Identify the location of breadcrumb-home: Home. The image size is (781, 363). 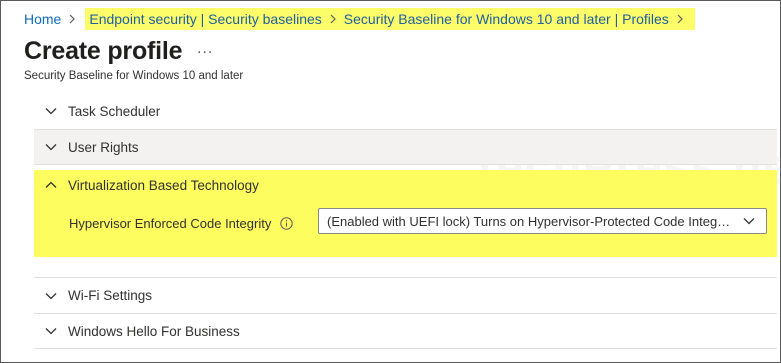
(42, 19).